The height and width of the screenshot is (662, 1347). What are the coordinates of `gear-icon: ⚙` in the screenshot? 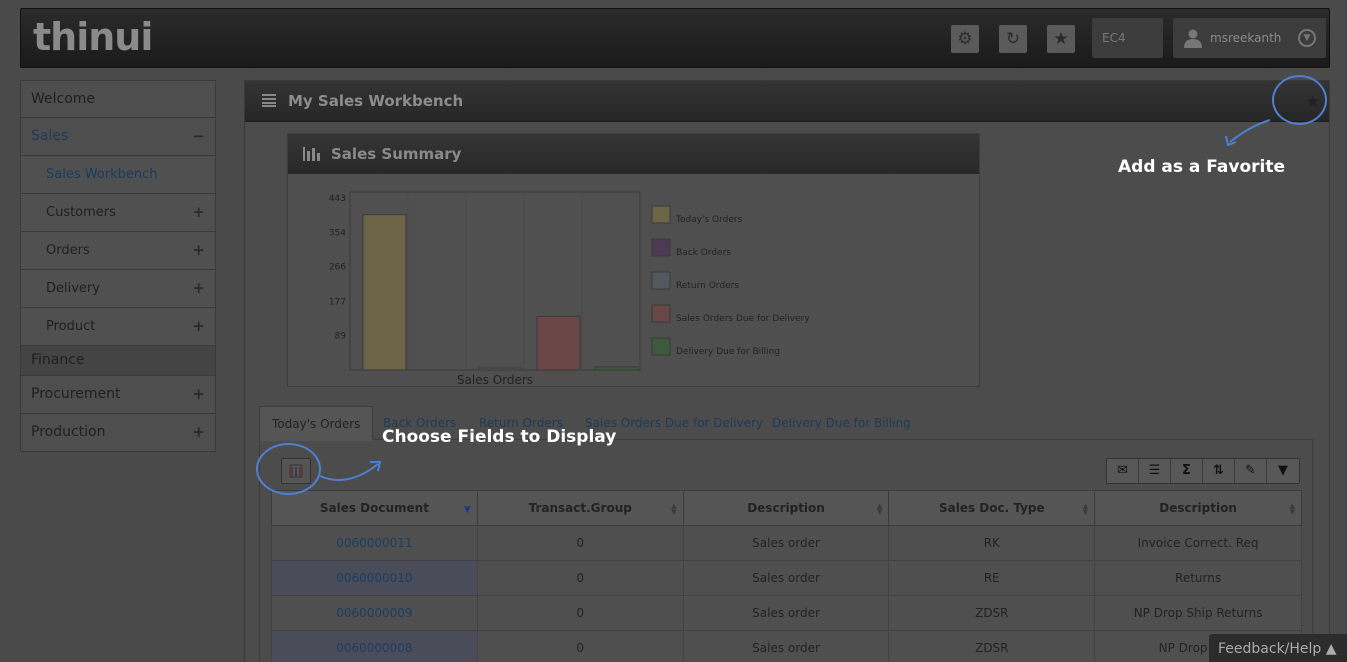 It's located at (965, 39).